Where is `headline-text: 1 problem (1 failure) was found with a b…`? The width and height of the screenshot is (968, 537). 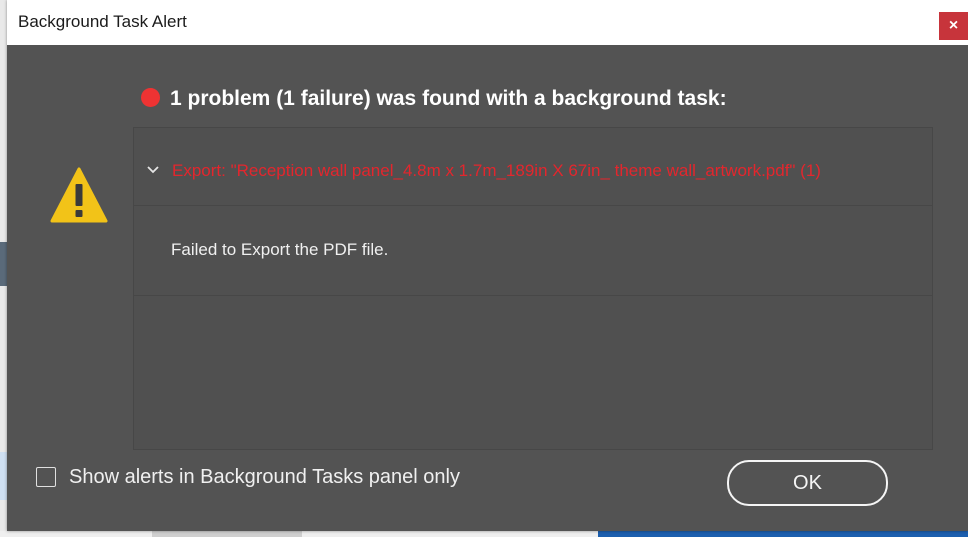
headline-text: 1 problem (1 failure) was found with a b… is located at coordinates (448, 98).